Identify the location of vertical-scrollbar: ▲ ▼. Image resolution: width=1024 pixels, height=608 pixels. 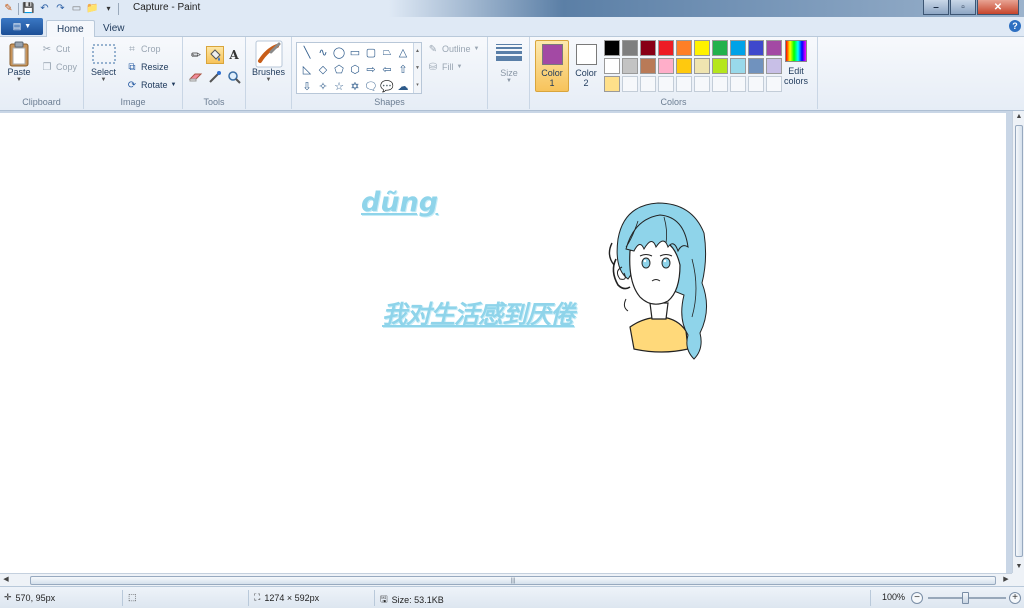
(1018, 342).